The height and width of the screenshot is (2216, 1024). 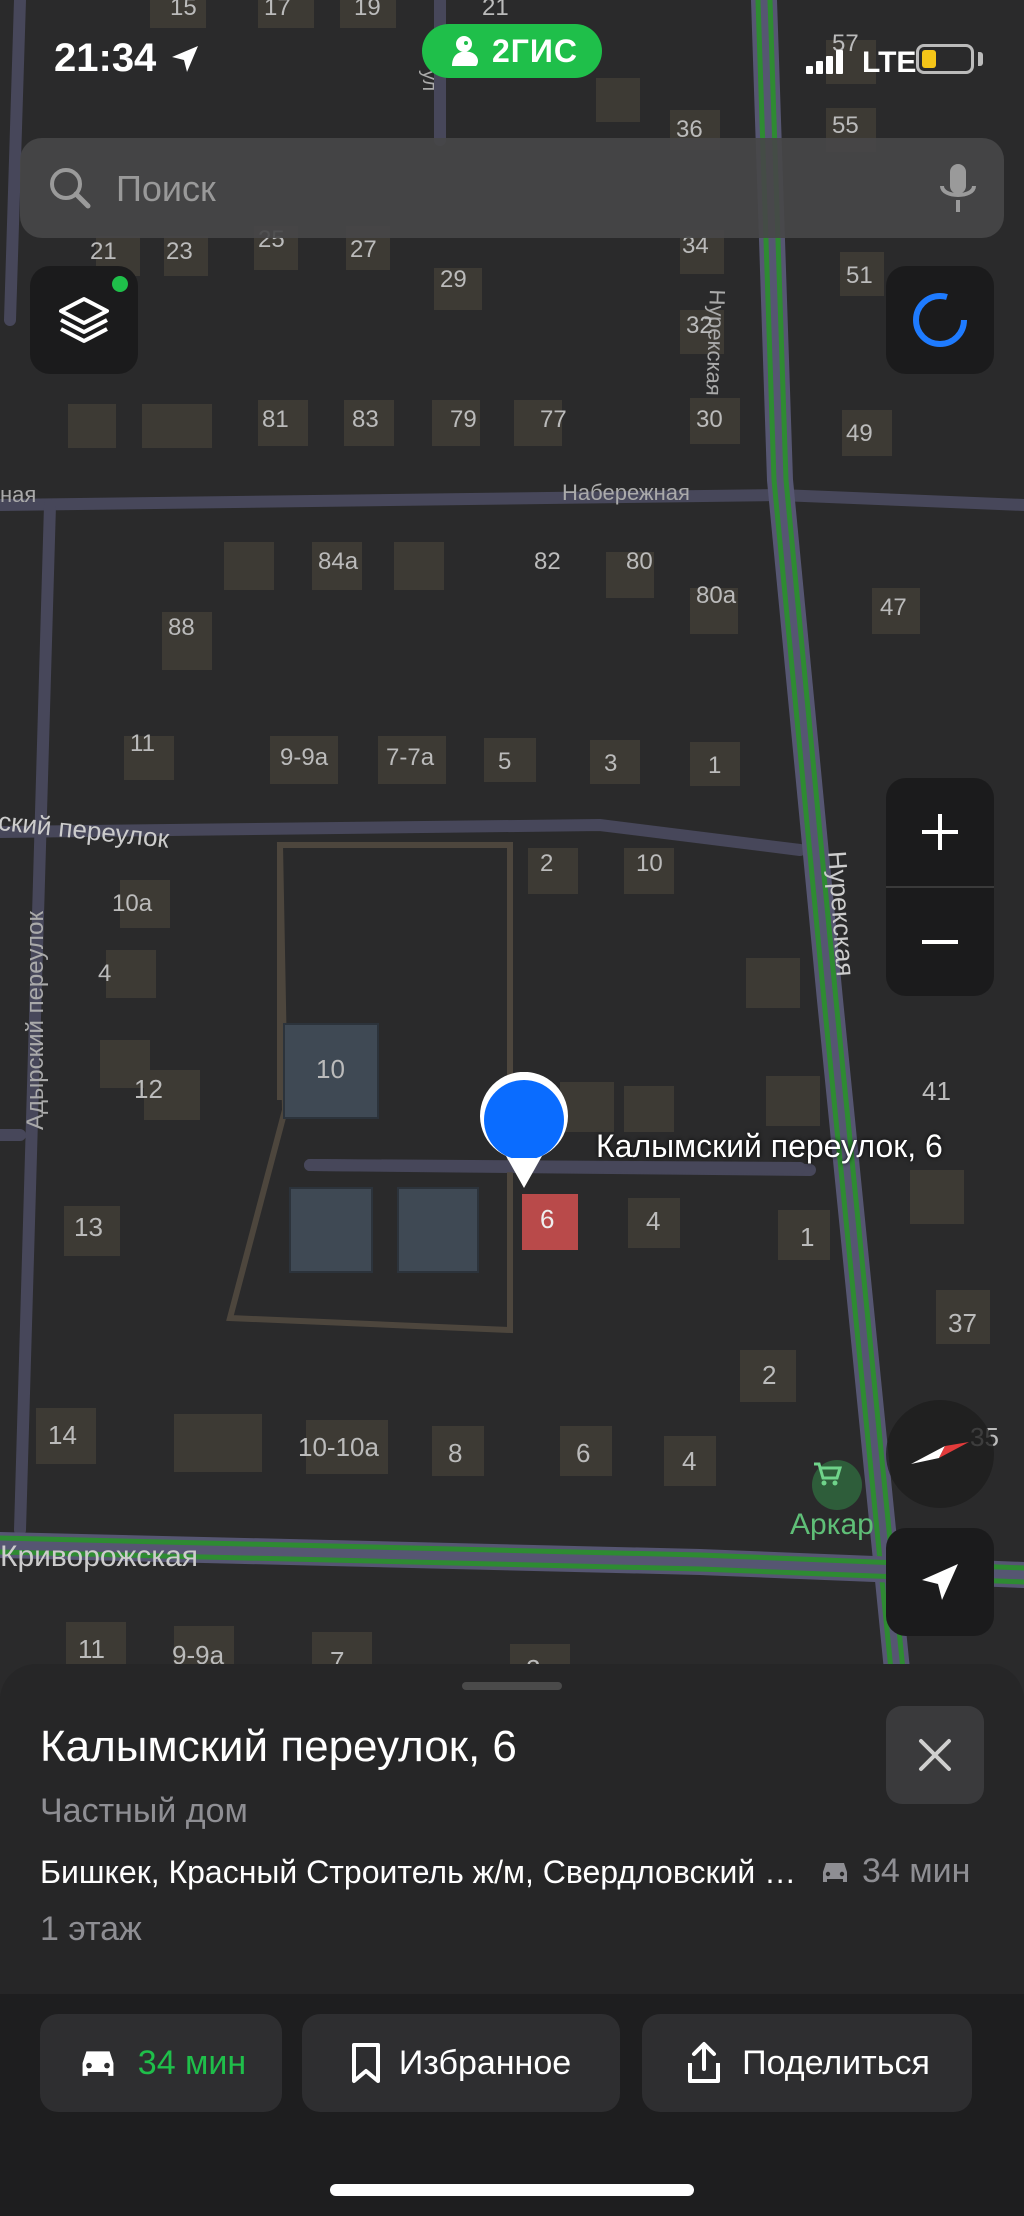 I want to click on place-type: Частный дом, so click(x=144, y=1811).